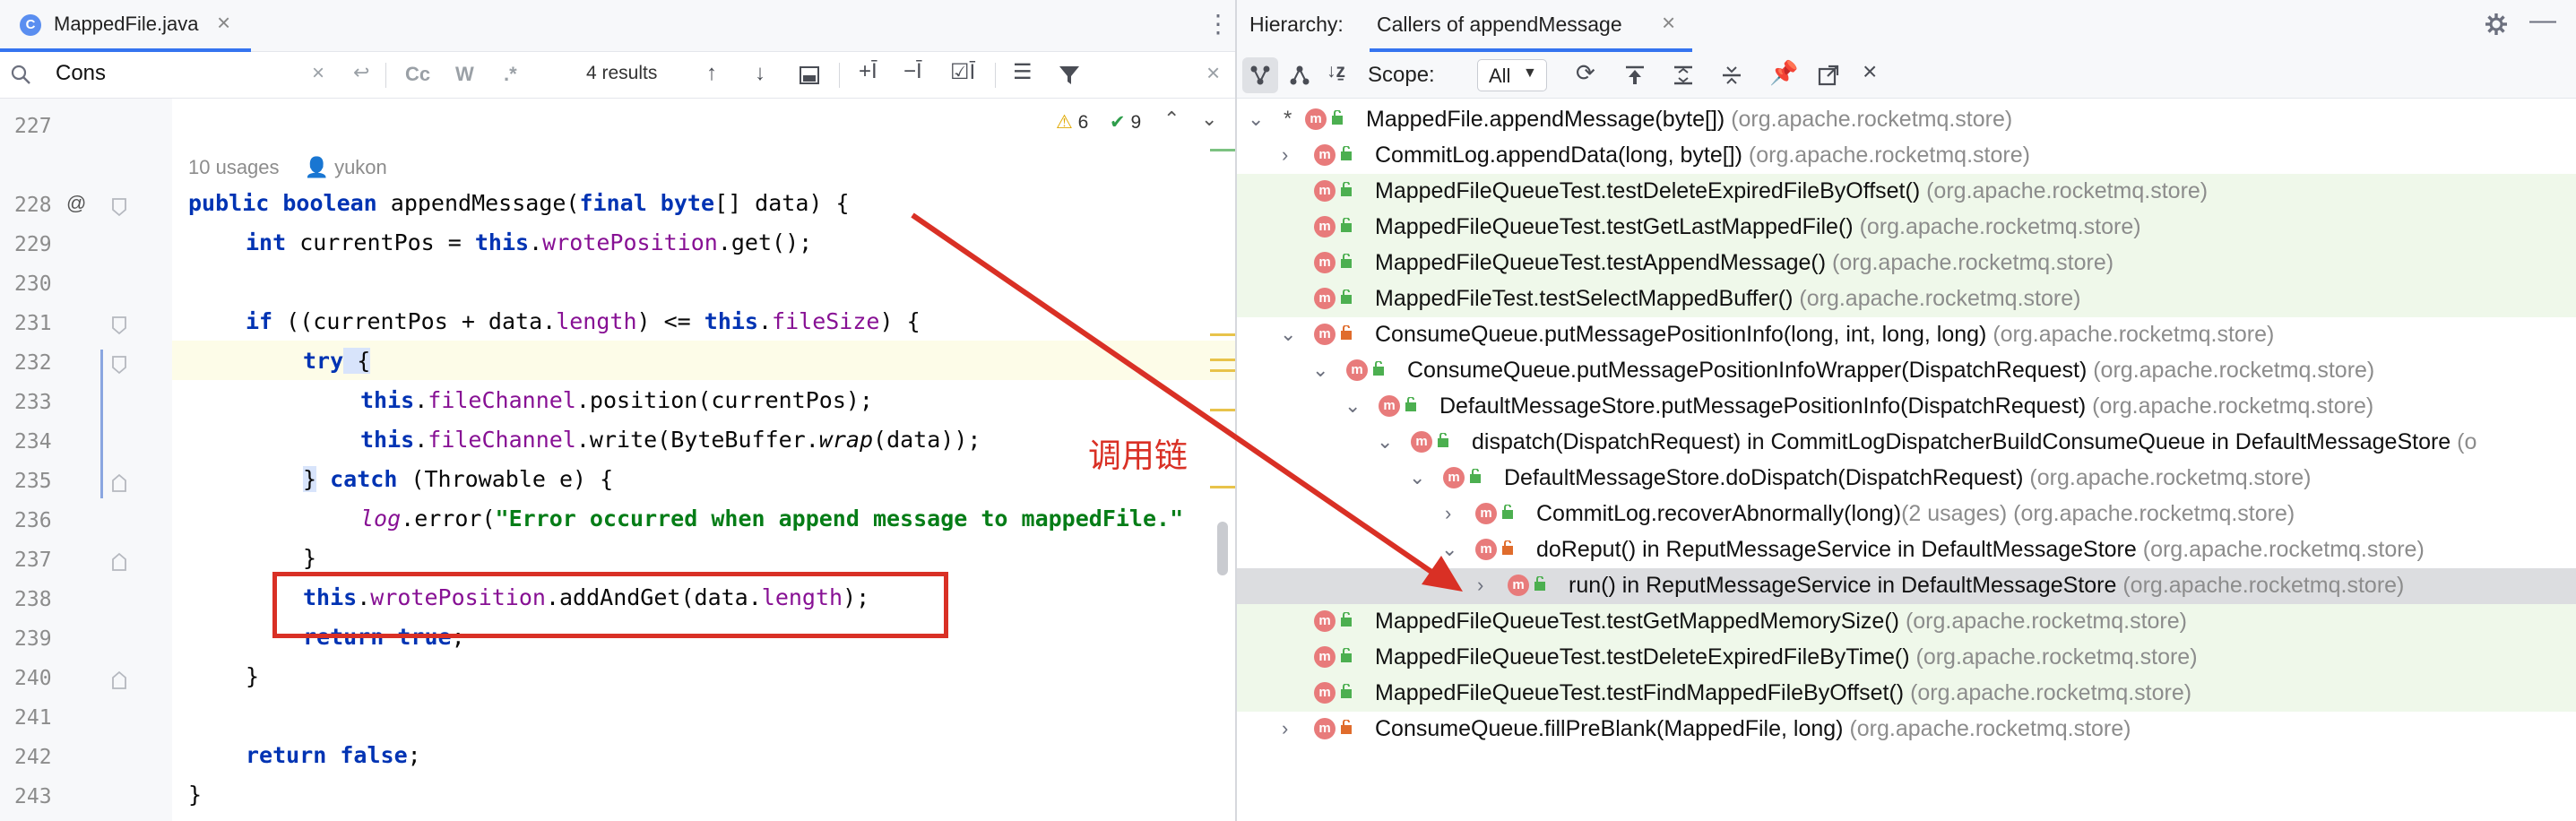 The width and height of the screenshot is (2576, 821). I want to click on filter-icon, so click(1069, 75).